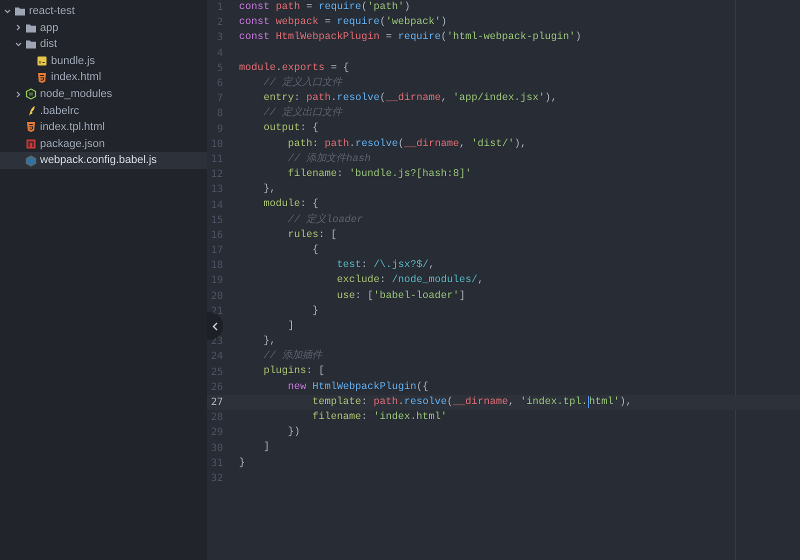  I want to click on code-line: // 添加文件hash, so click(328, 159).